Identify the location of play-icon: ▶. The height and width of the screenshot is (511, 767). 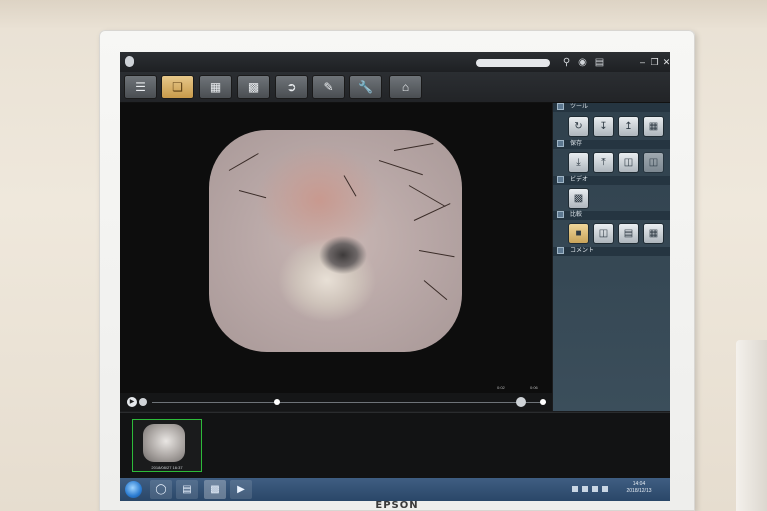
(132, 402).